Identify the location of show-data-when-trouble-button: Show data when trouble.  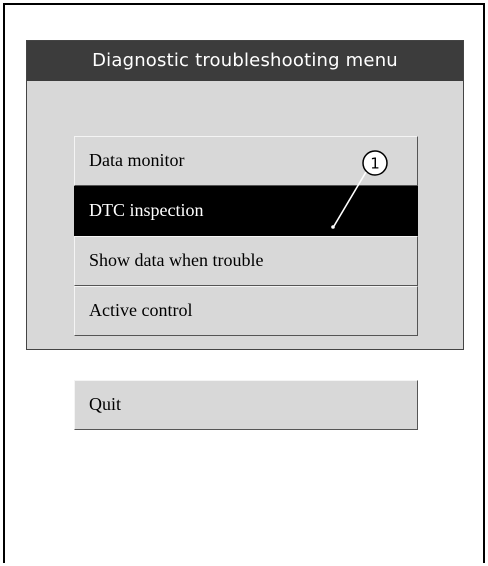
(246, 261).